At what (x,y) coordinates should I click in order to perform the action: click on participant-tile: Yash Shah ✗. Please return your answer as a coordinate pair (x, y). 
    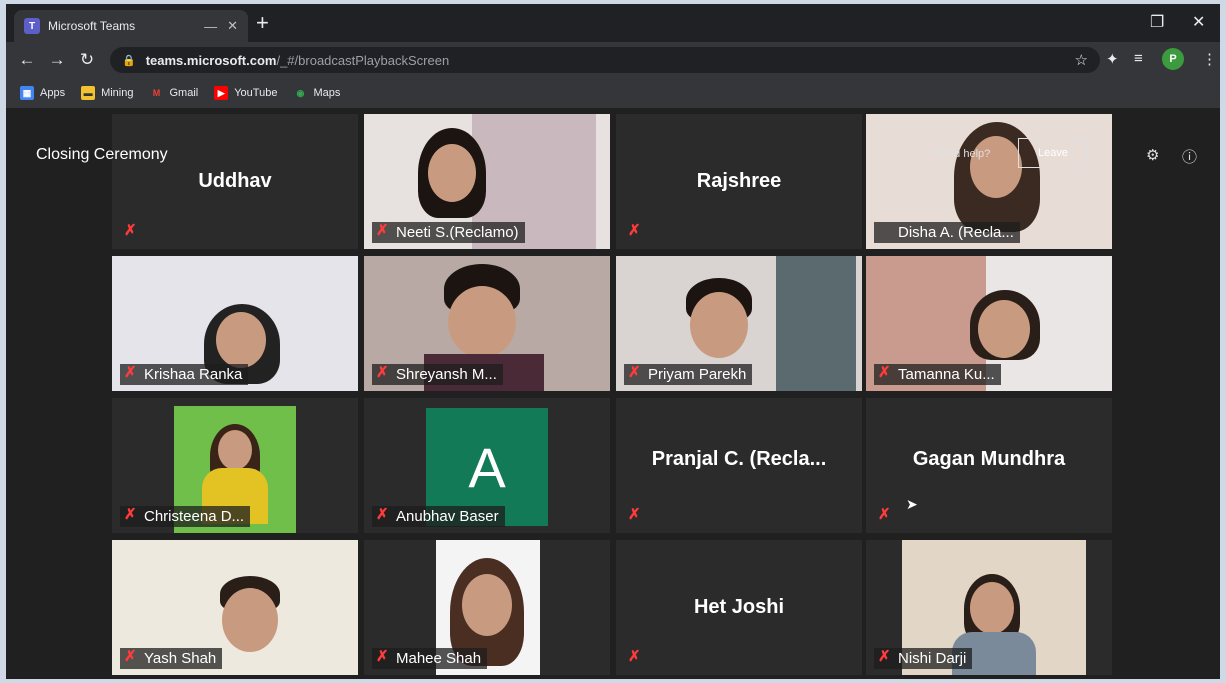
    Looking at the image, I should click on (235, 607).